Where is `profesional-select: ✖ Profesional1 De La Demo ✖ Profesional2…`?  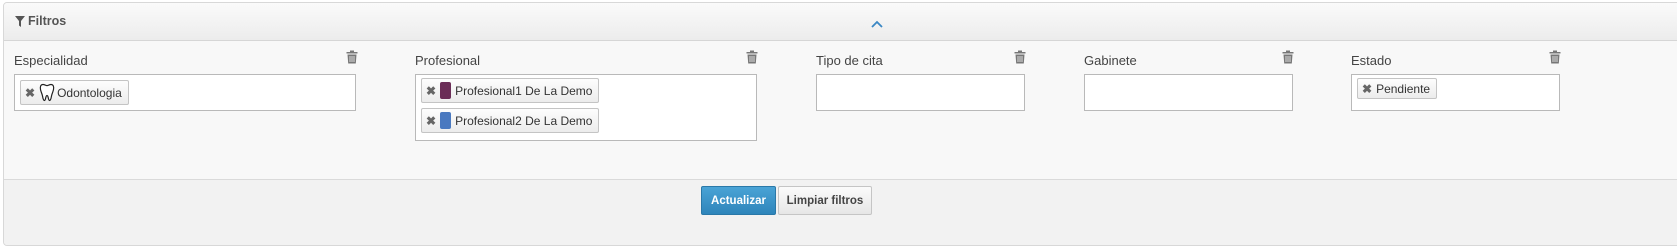
profesional-select: ✖ Profesional1 De La Demo ✖ Profesional2… is located at coordinates (586, 107).